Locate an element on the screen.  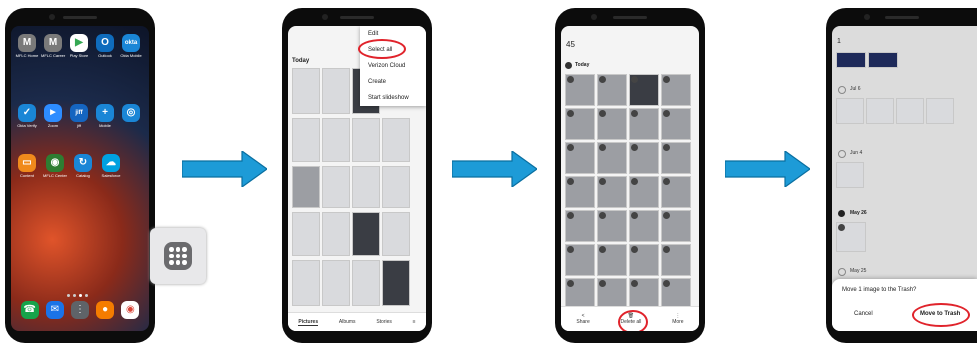
share-button: < Share is located at coordinates (582, 319).